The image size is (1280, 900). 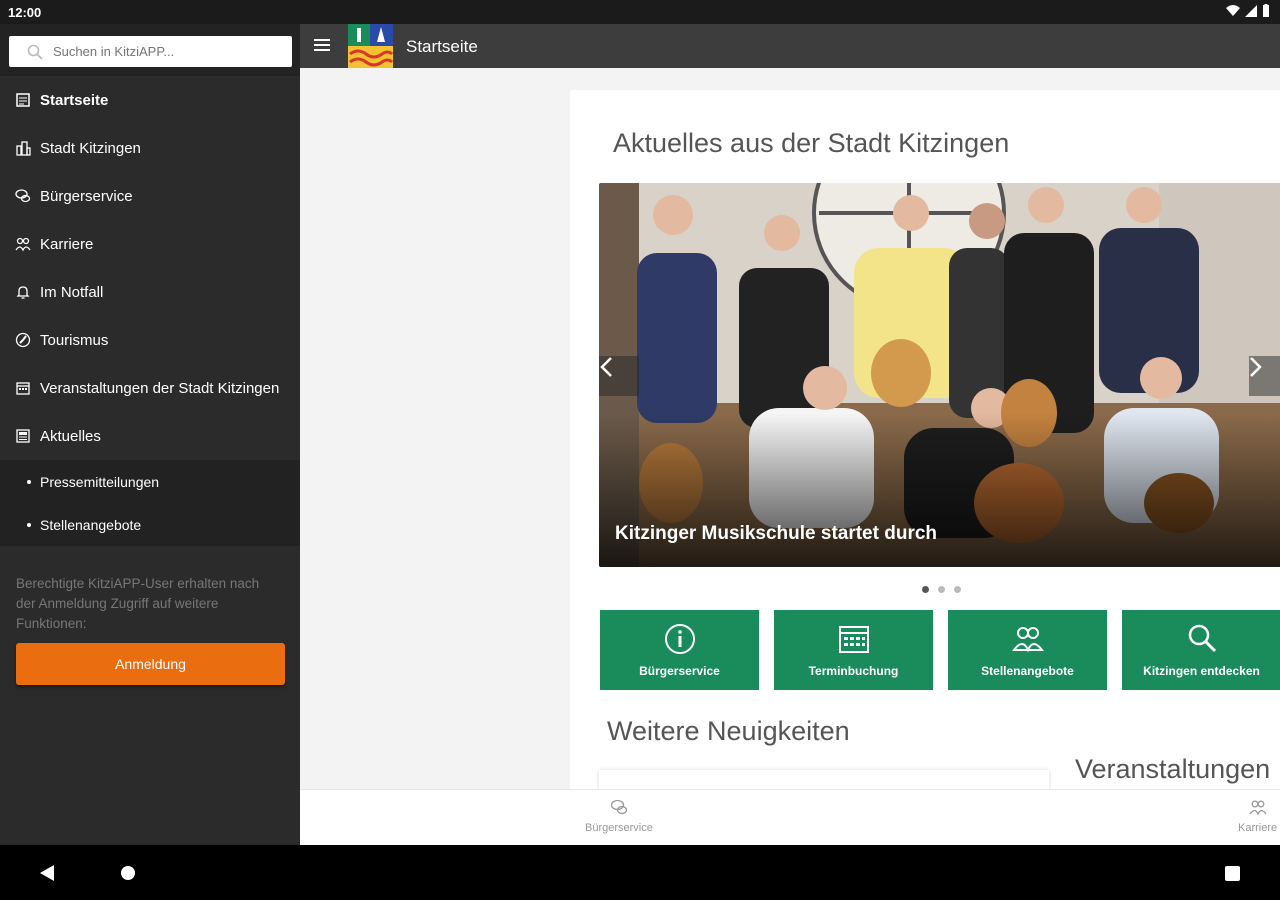 I want to click on bottom-navigation: Bürgerservice Karriere, so click(x=790, y=817).